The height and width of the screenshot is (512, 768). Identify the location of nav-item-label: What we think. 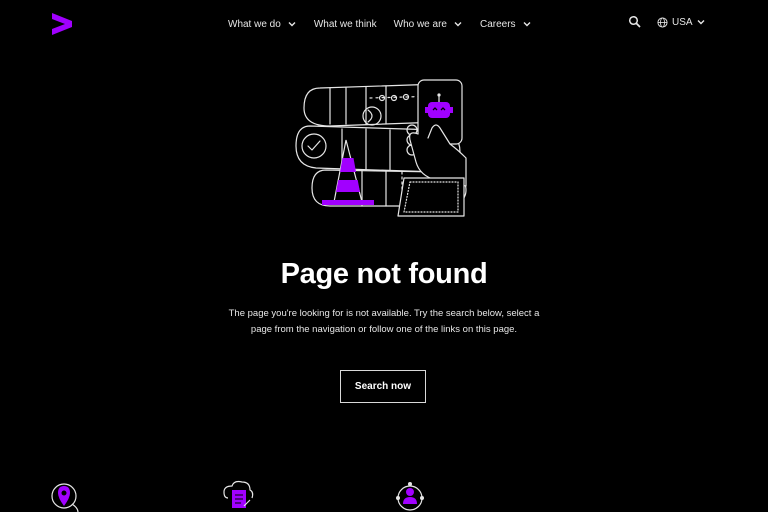
(345, 24).